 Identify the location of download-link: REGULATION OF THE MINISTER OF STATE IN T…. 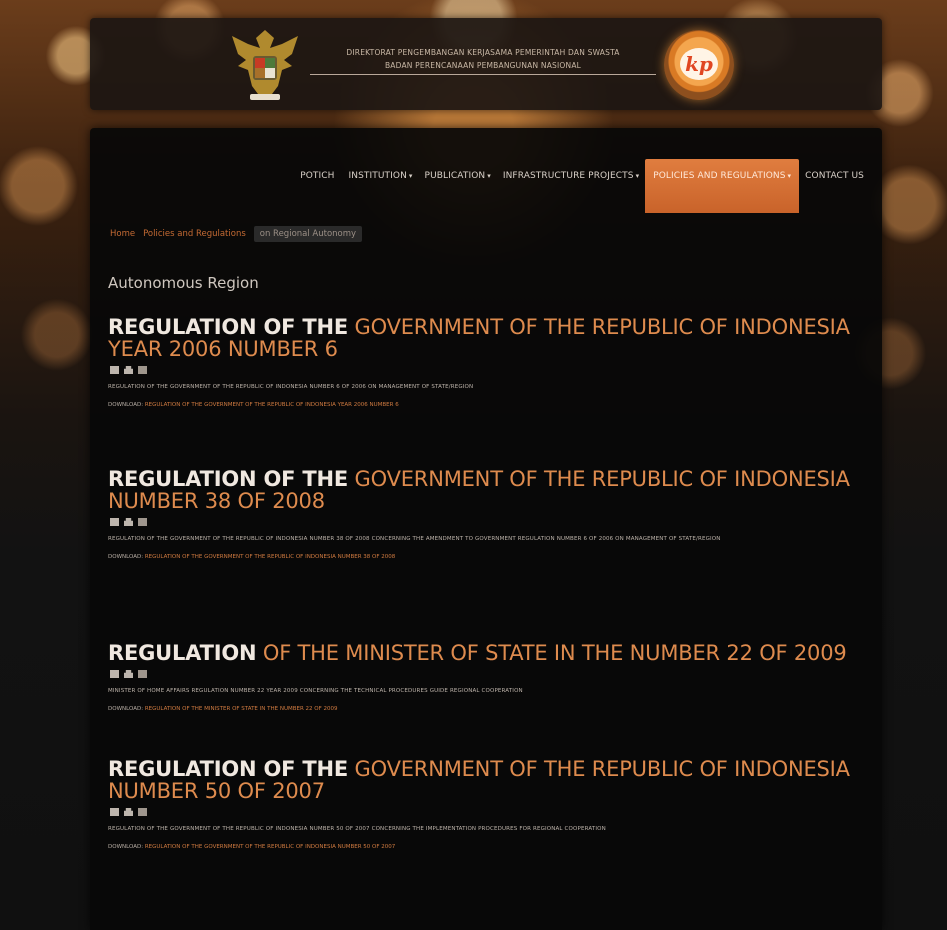
(241, 709).